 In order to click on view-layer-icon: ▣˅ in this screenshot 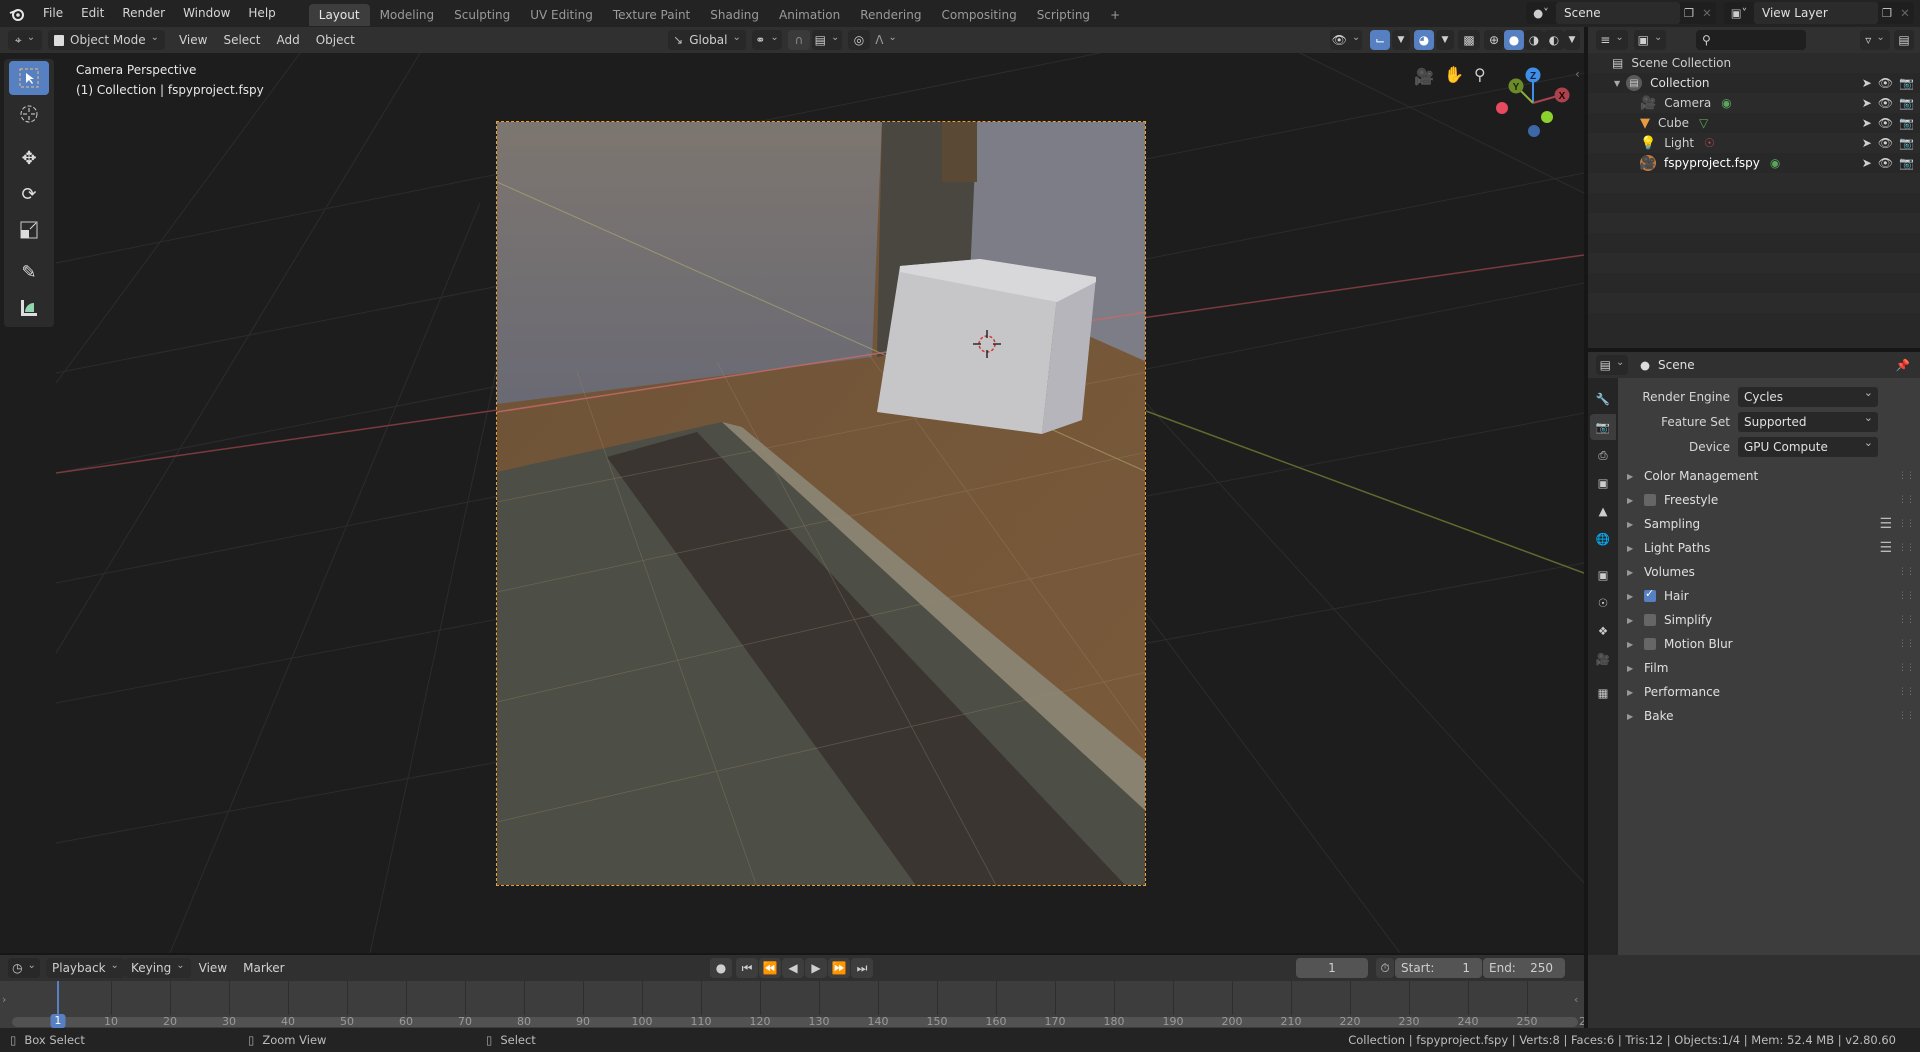, I will do `click(1739, 13)`.